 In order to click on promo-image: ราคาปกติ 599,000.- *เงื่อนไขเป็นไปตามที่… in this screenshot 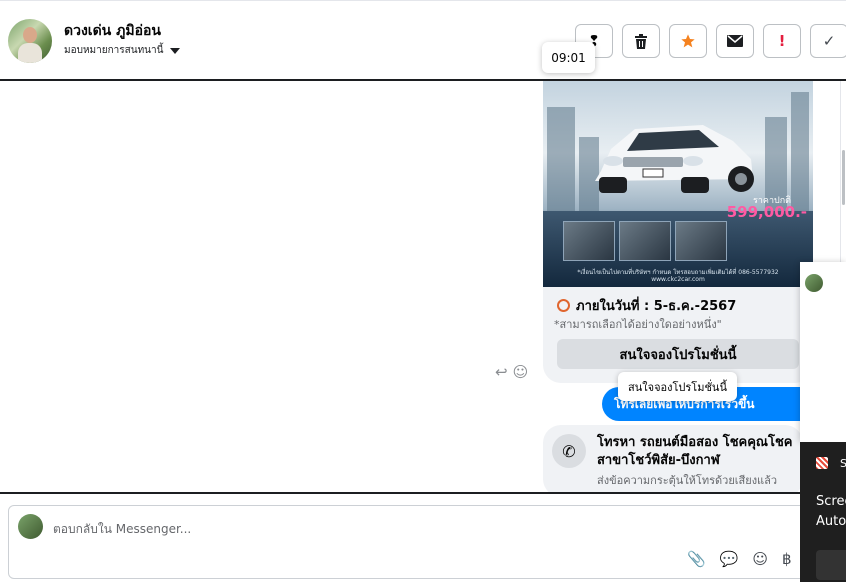, I will do `click(678, 184)`.